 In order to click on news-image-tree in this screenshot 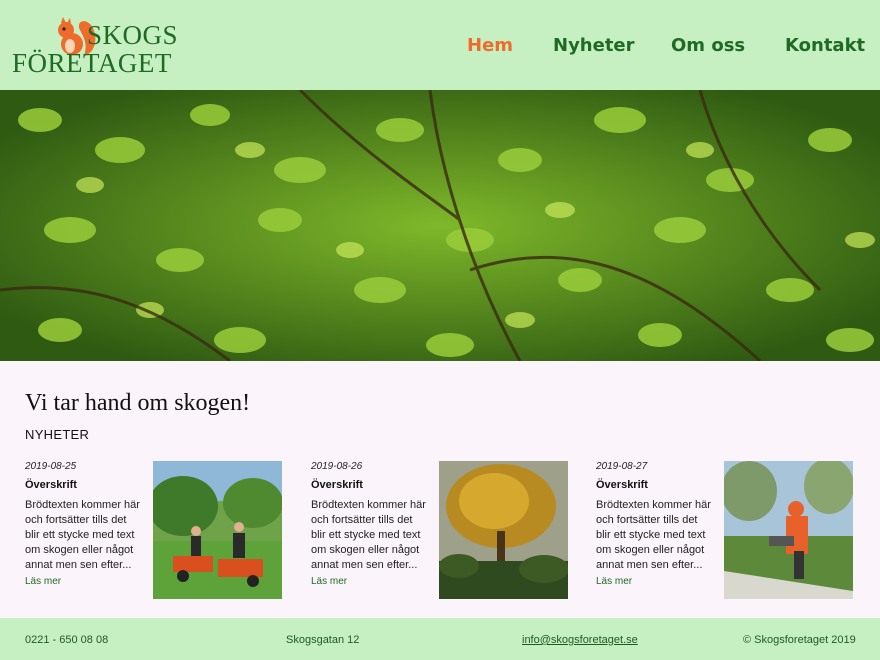, I will do `click(503, 530)`.